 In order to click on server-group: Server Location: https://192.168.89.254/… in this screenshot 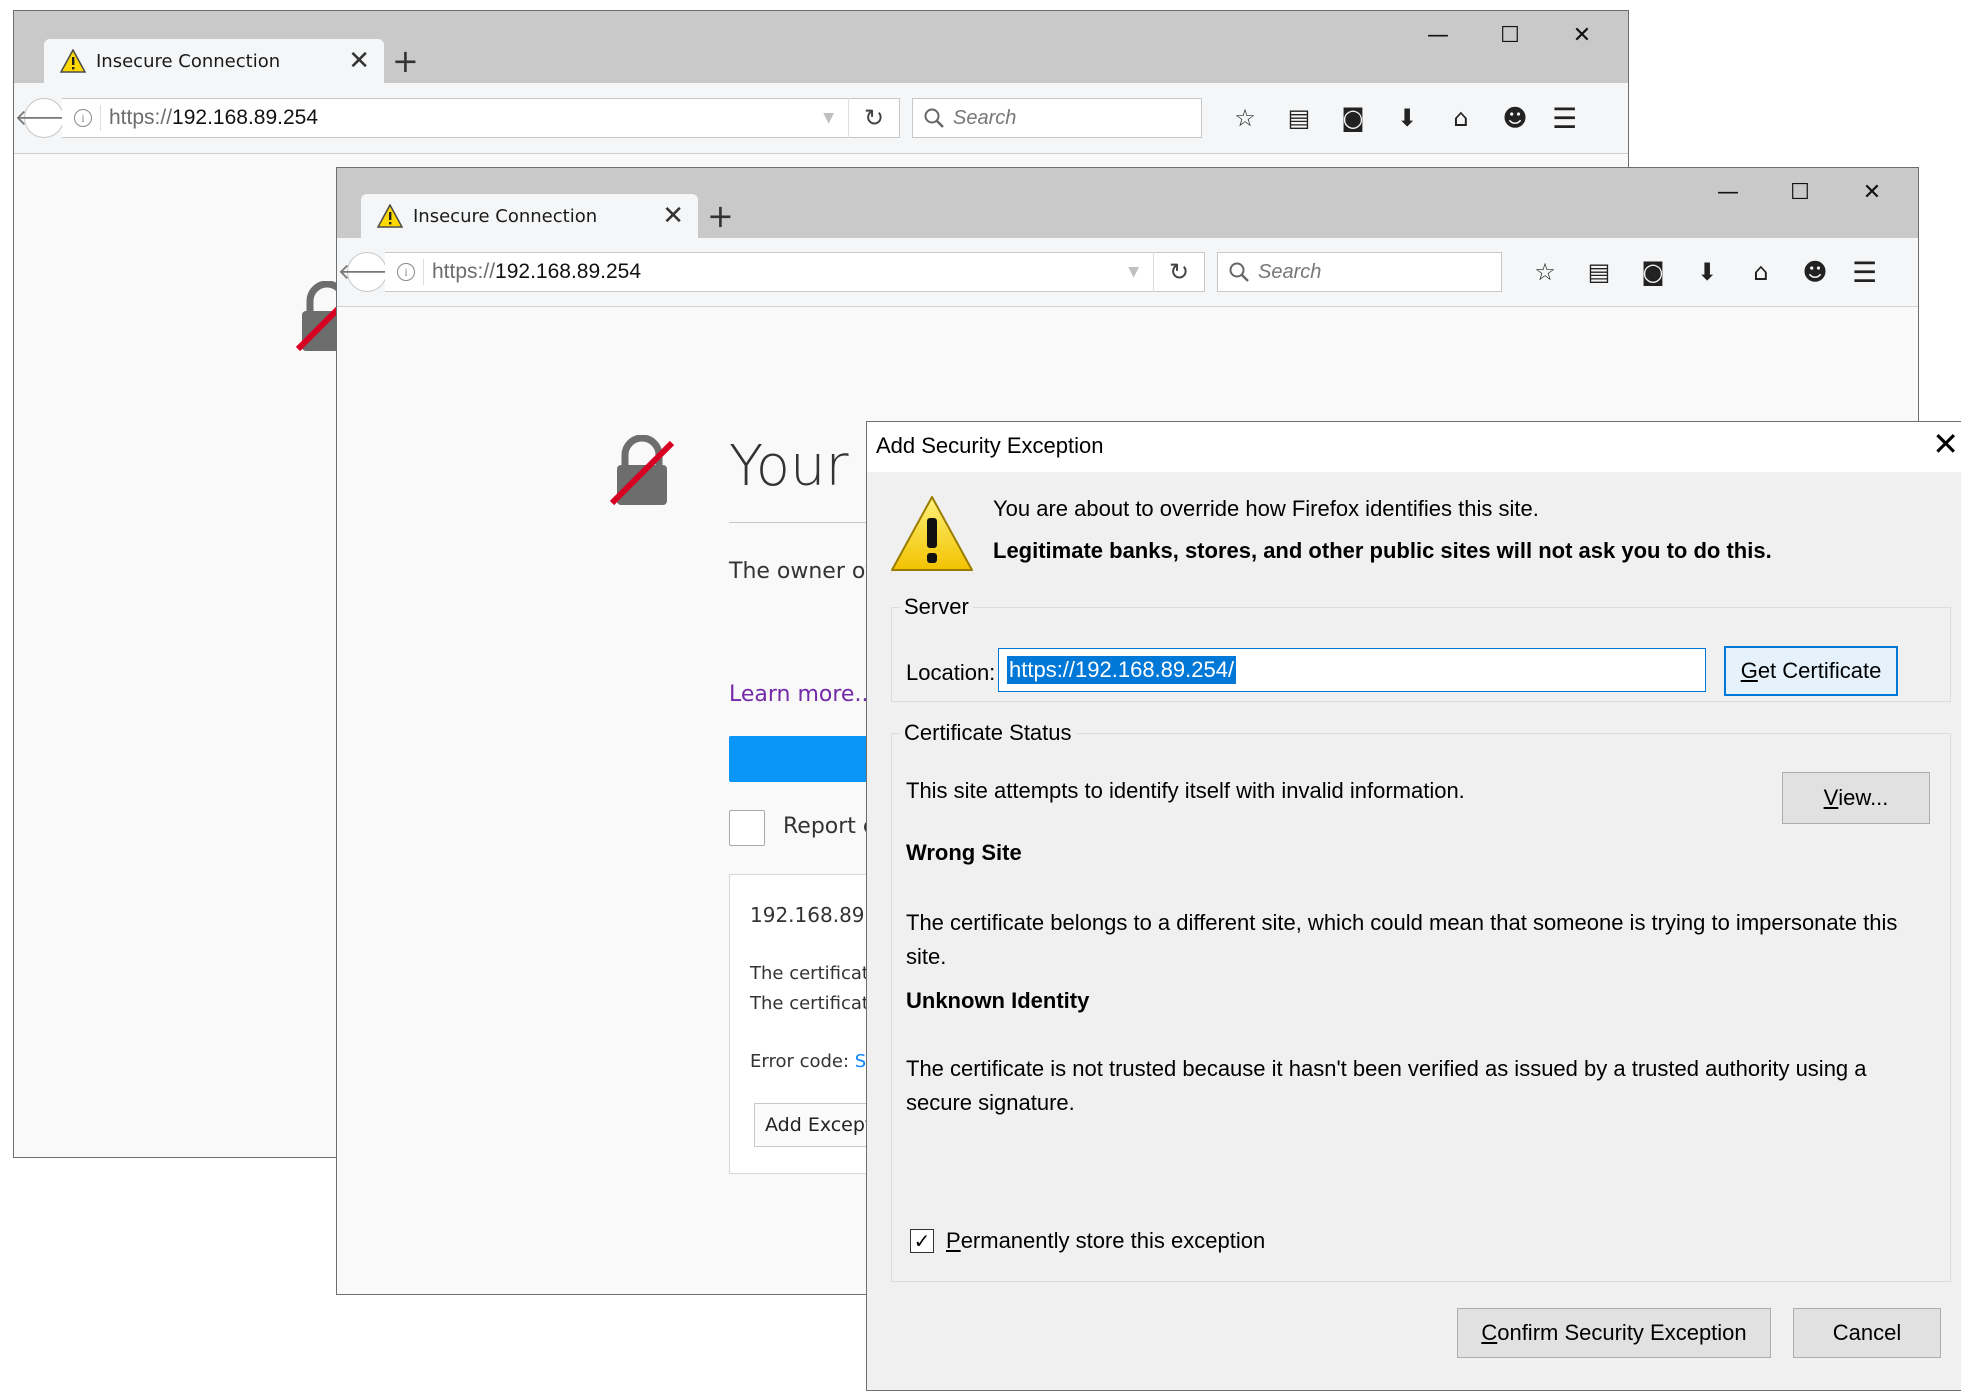, I will do `click(1421, 648)`.